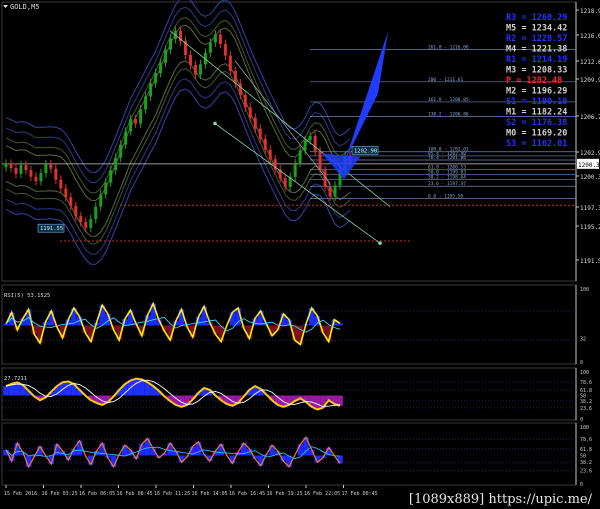 This screenshot has width=600, height=509. I want to click on pivot-label: M1 = 1182.24, so click(536, 113).